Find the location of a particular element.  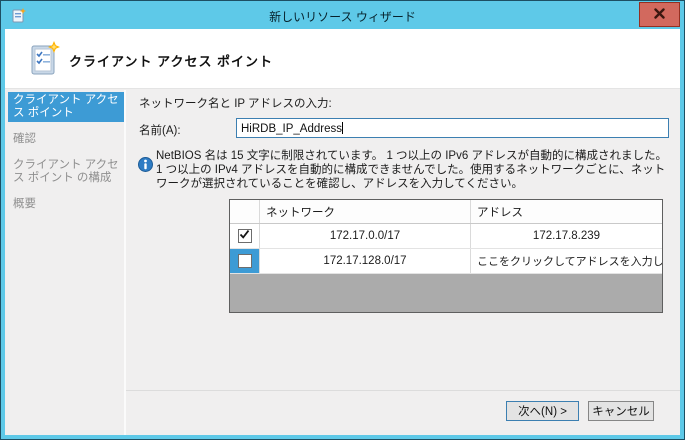

client-access-point-icon is located at coordinates (45, 61).